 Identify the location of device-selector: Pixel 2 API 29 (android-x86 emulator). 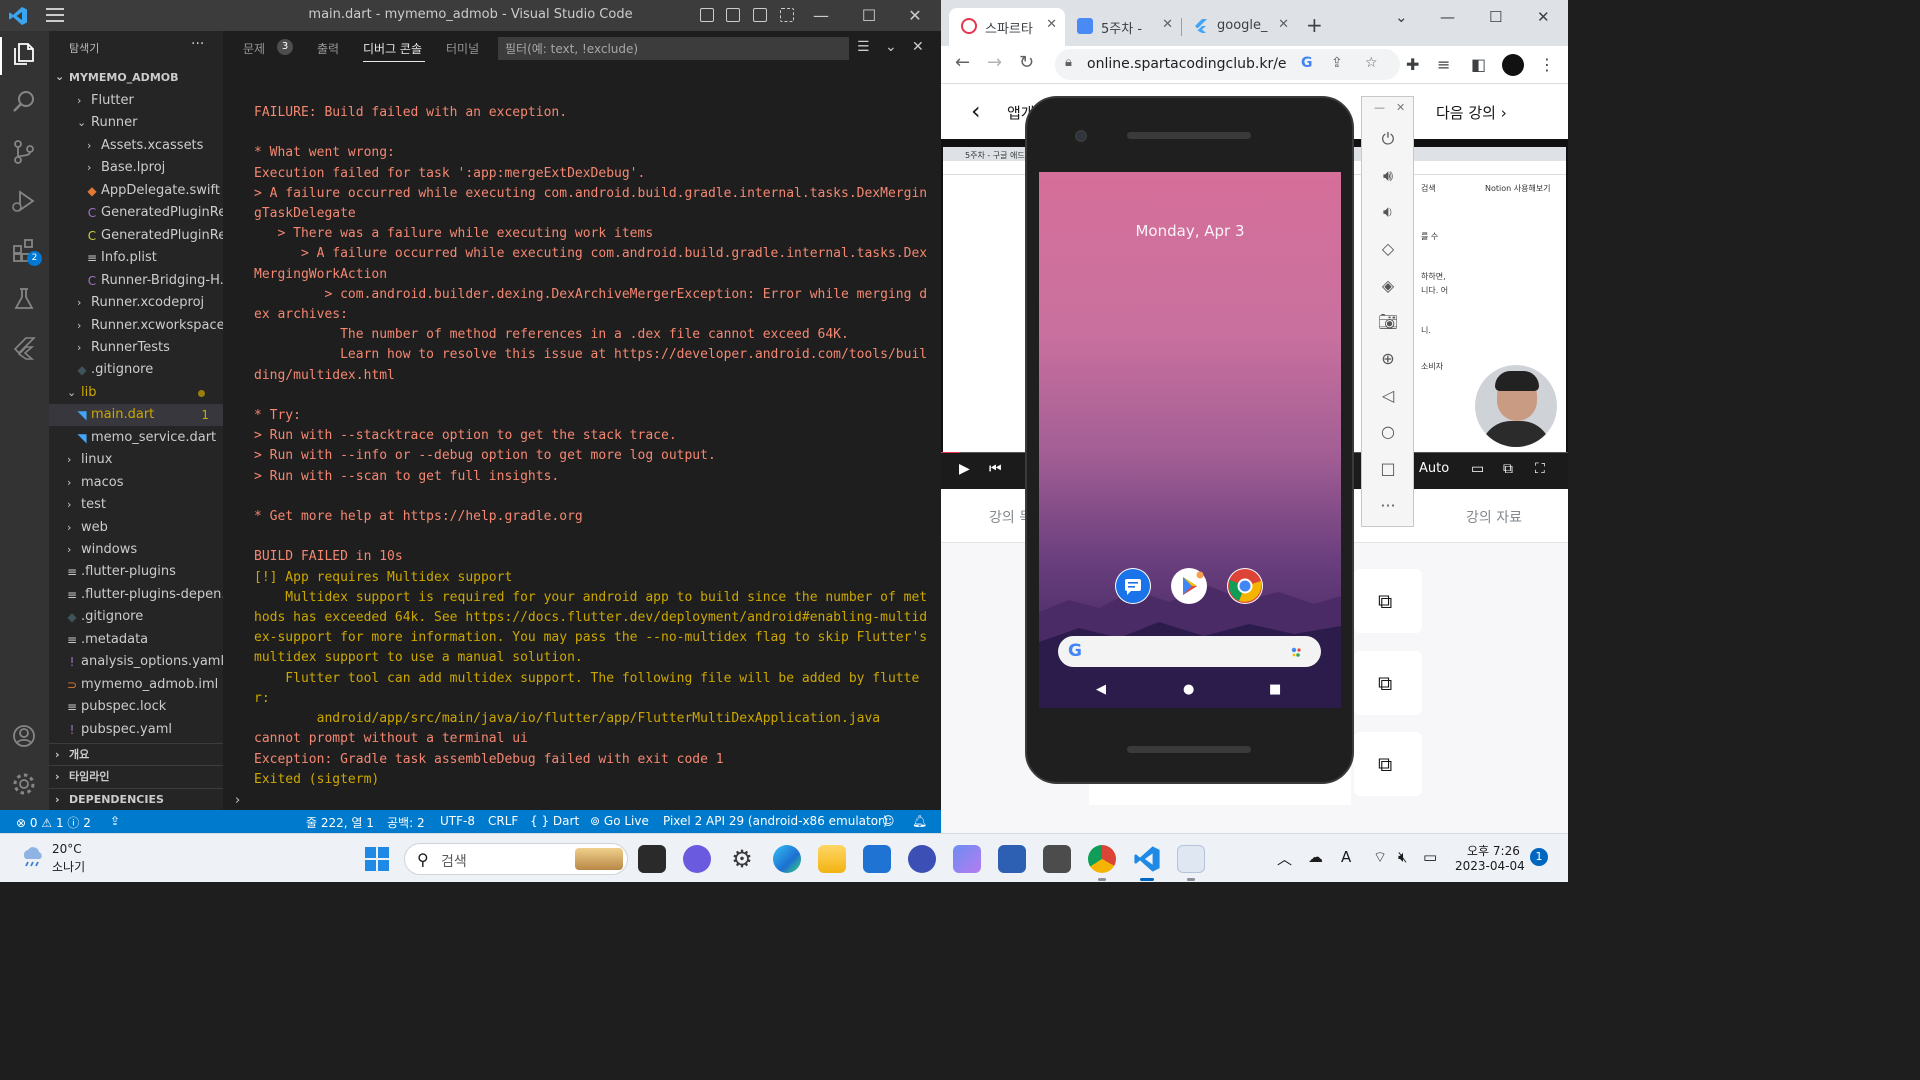
(775, 821).